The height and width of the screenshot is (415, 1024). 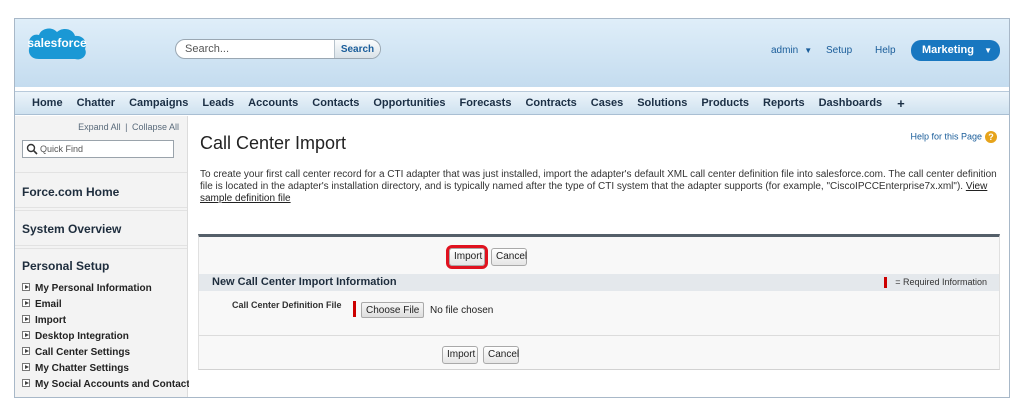 What do you see at coordinates (941, 282) in the screenshot?
I see `required-info-text: = Required Information` at bounding box center [941, 282].